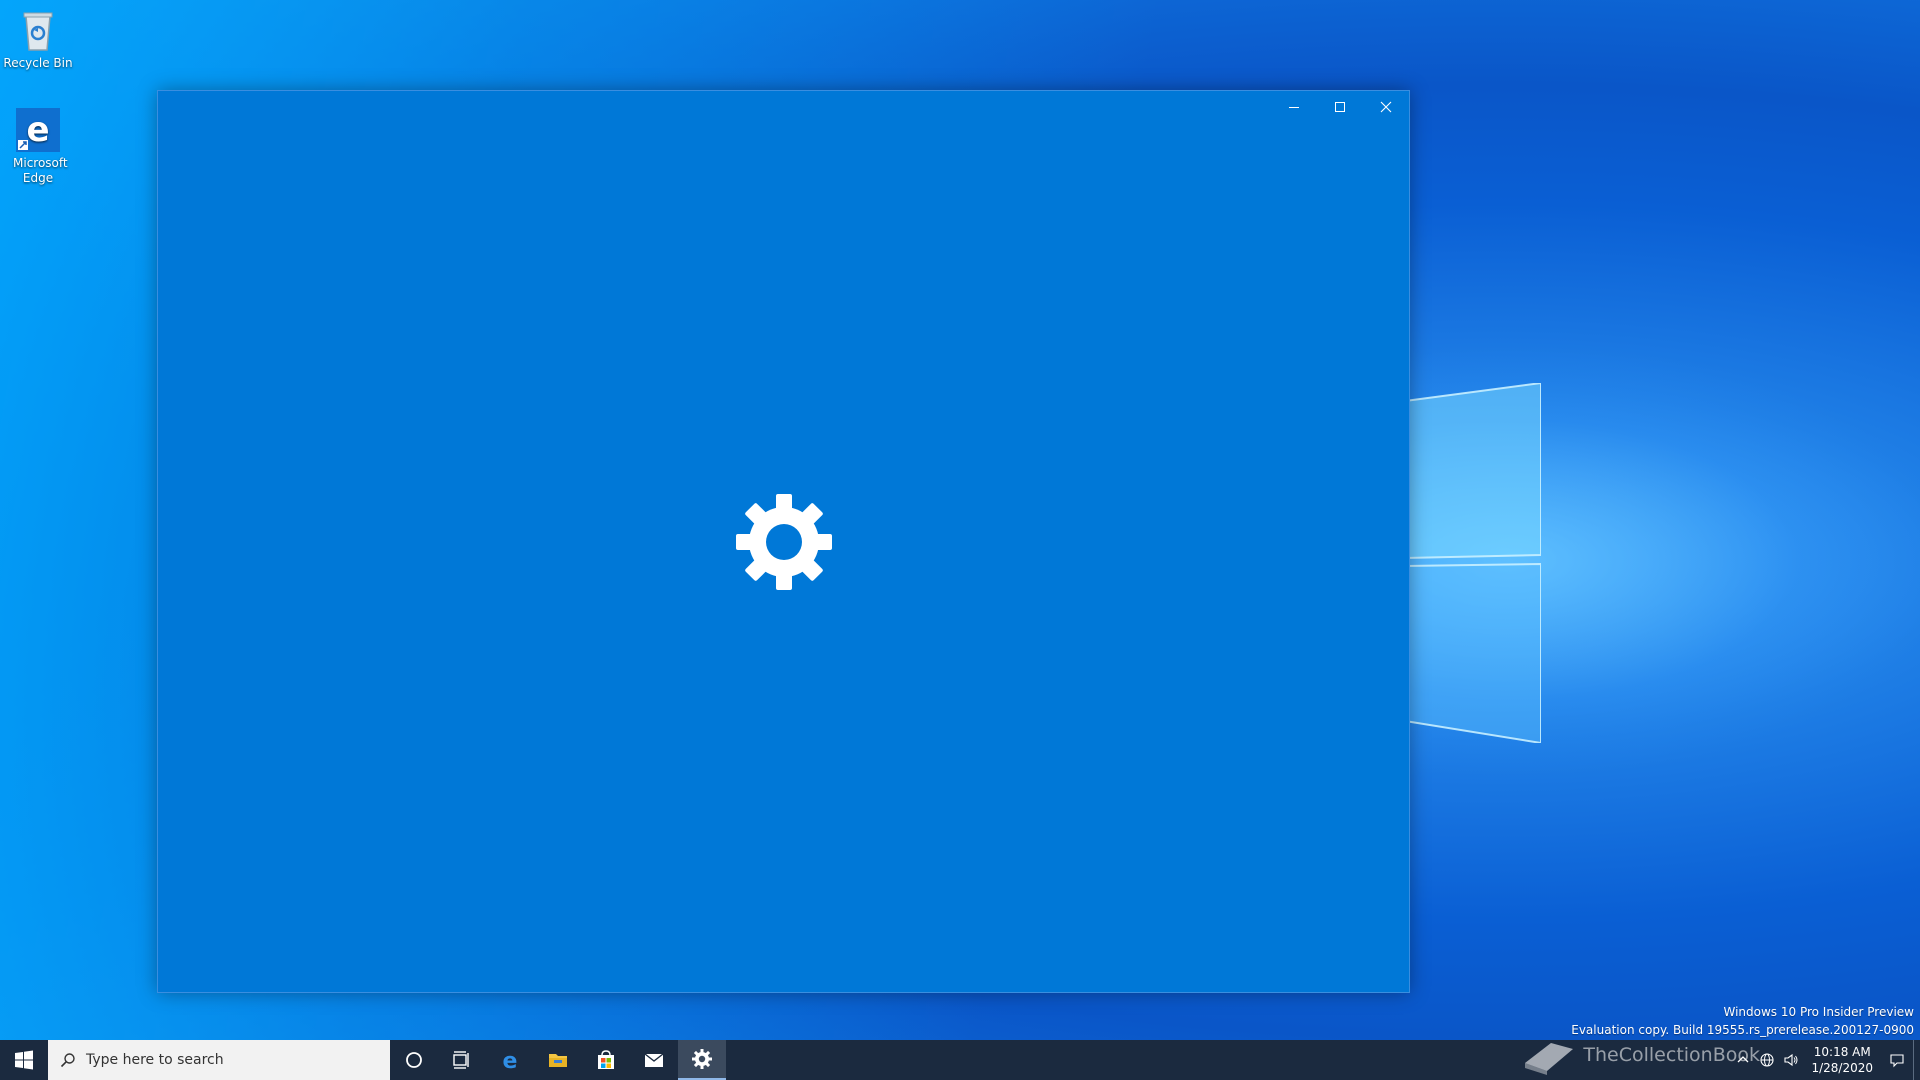 The width and height of the screenshot is (1920, 1080). I want to click on task-view-icon, so click(461, 1060).